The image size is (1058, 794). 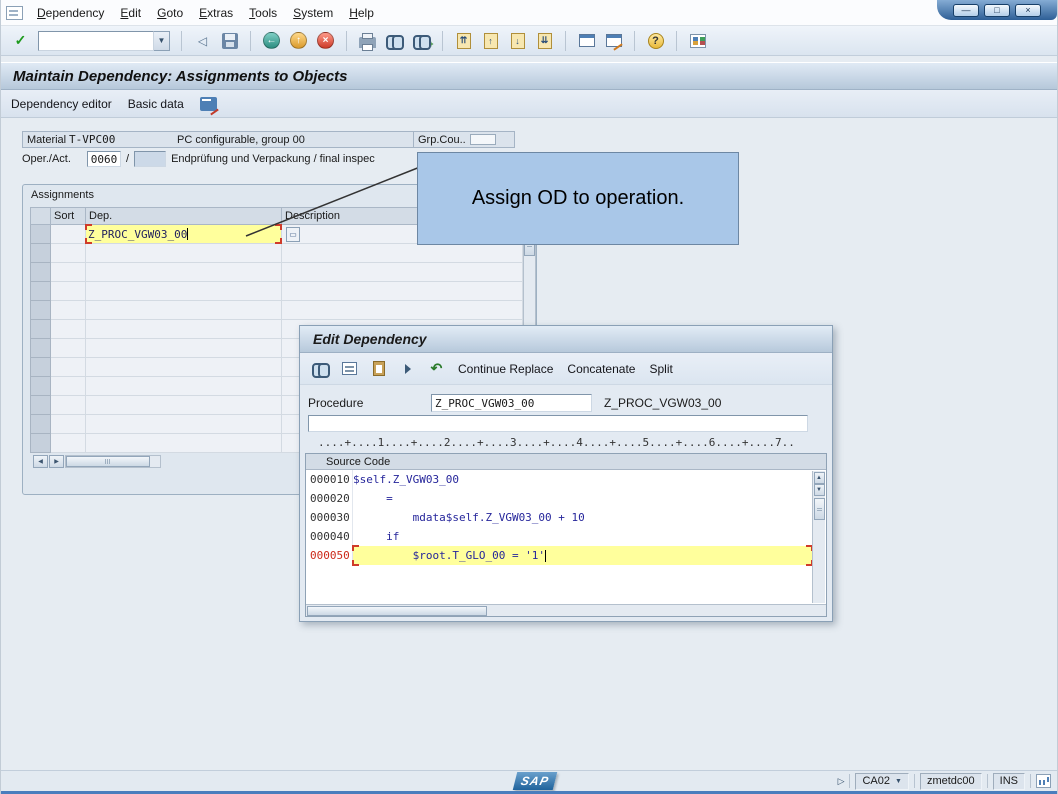 I want to click on line-code: =, so click(x=582, y=498).